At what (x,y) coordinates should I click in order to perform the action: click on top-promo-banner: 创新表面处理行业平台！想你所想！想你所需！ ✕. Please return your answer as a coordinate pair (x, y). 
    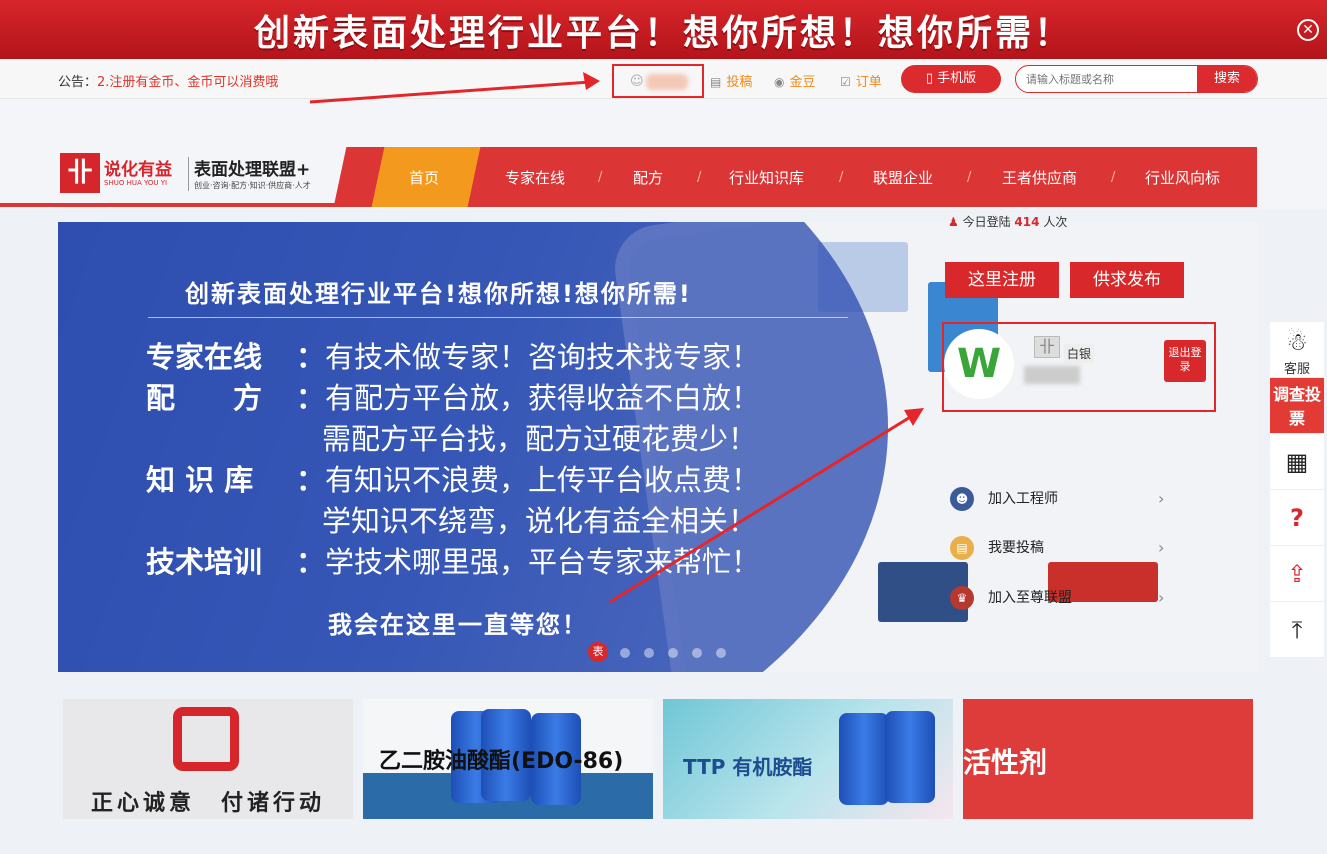
    Looking at the image, I should click on (663, 29).